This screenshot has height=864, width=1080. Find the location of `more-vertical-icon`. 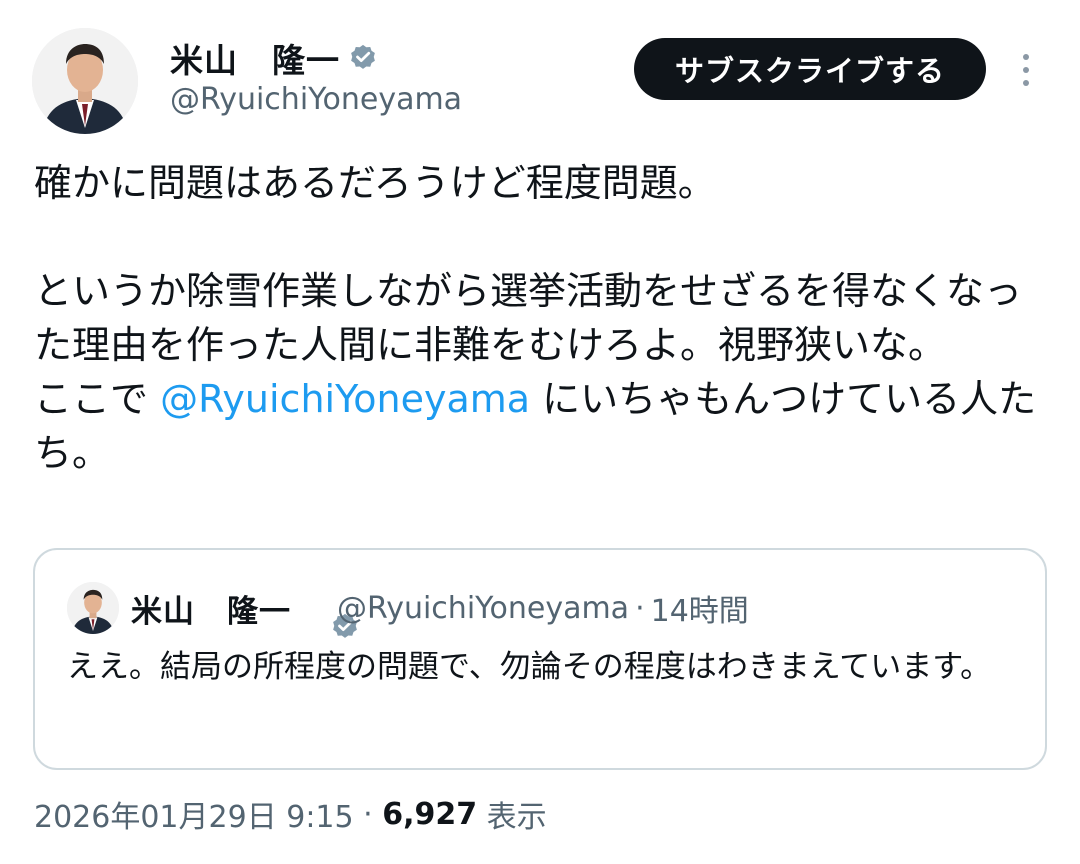

more-vertical-icon is located at coordinates (1026, 70).